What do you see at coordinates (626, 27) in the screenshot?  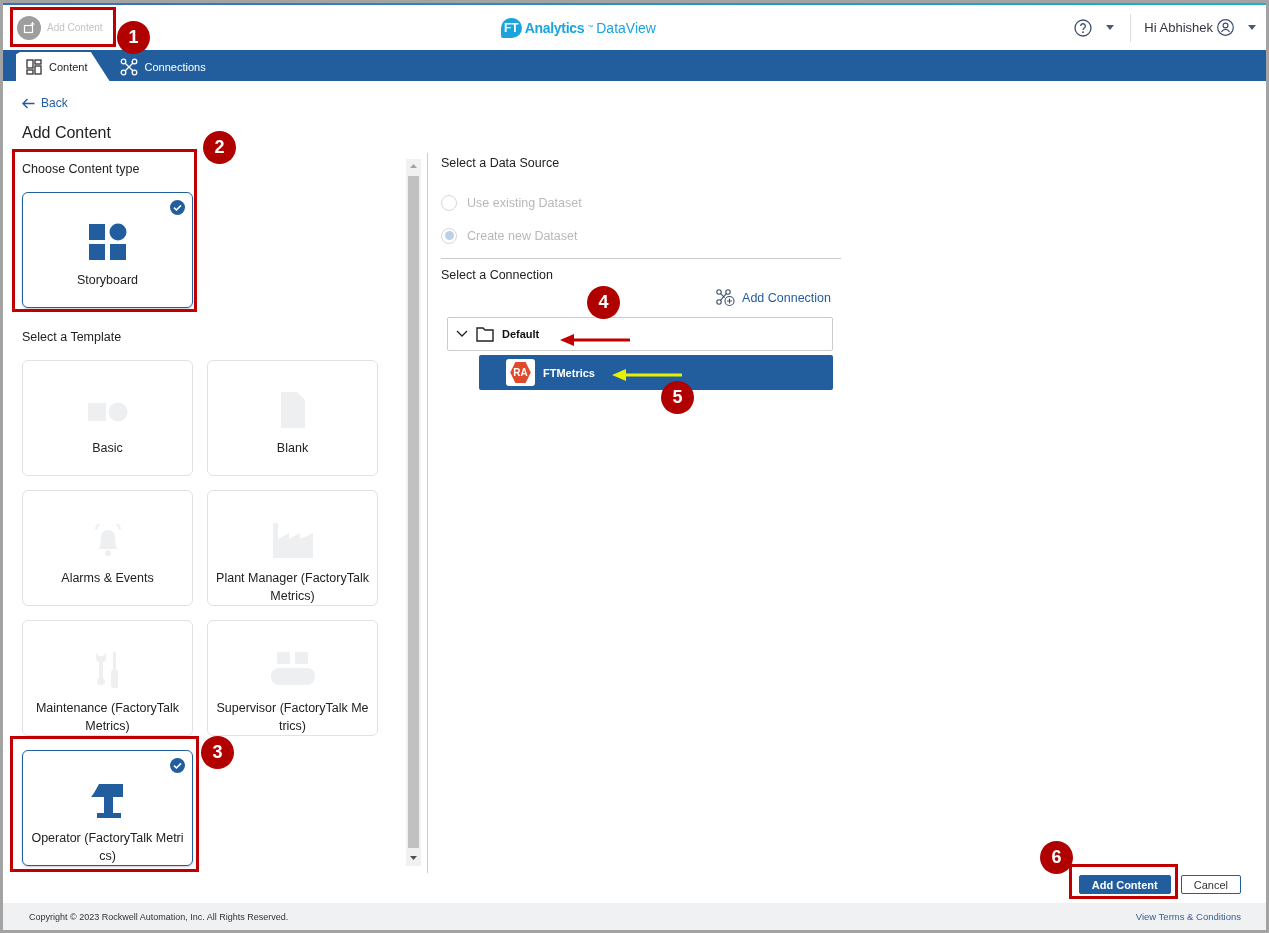 I see `logo-product: DataView` at bounding box center [626, 27].